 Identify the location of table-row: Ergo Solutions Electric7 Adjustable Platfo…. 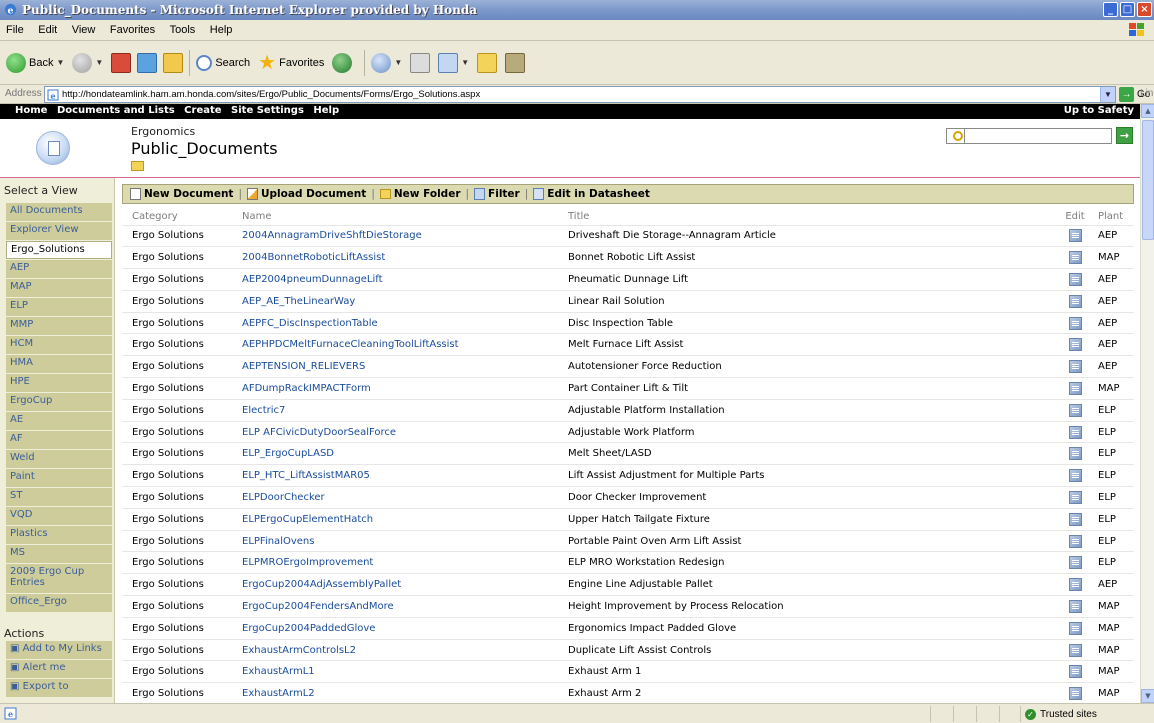
(628, 410).